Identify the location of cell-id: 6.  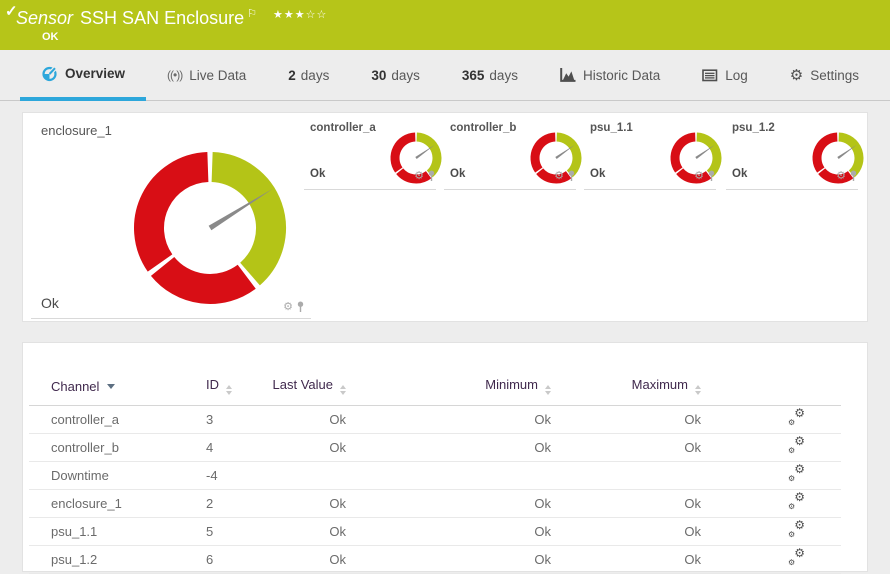
(236, 559).